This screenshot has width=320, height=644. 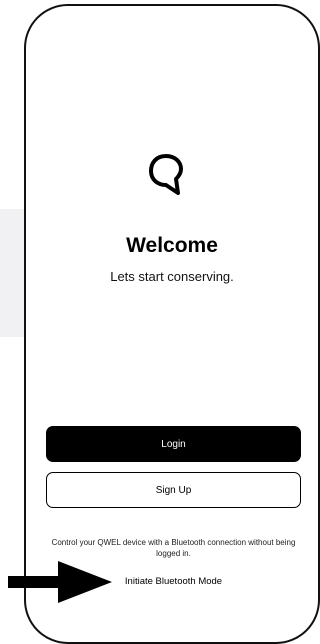 I want to click on arrow-right-icon, so click(x=60, y=582).